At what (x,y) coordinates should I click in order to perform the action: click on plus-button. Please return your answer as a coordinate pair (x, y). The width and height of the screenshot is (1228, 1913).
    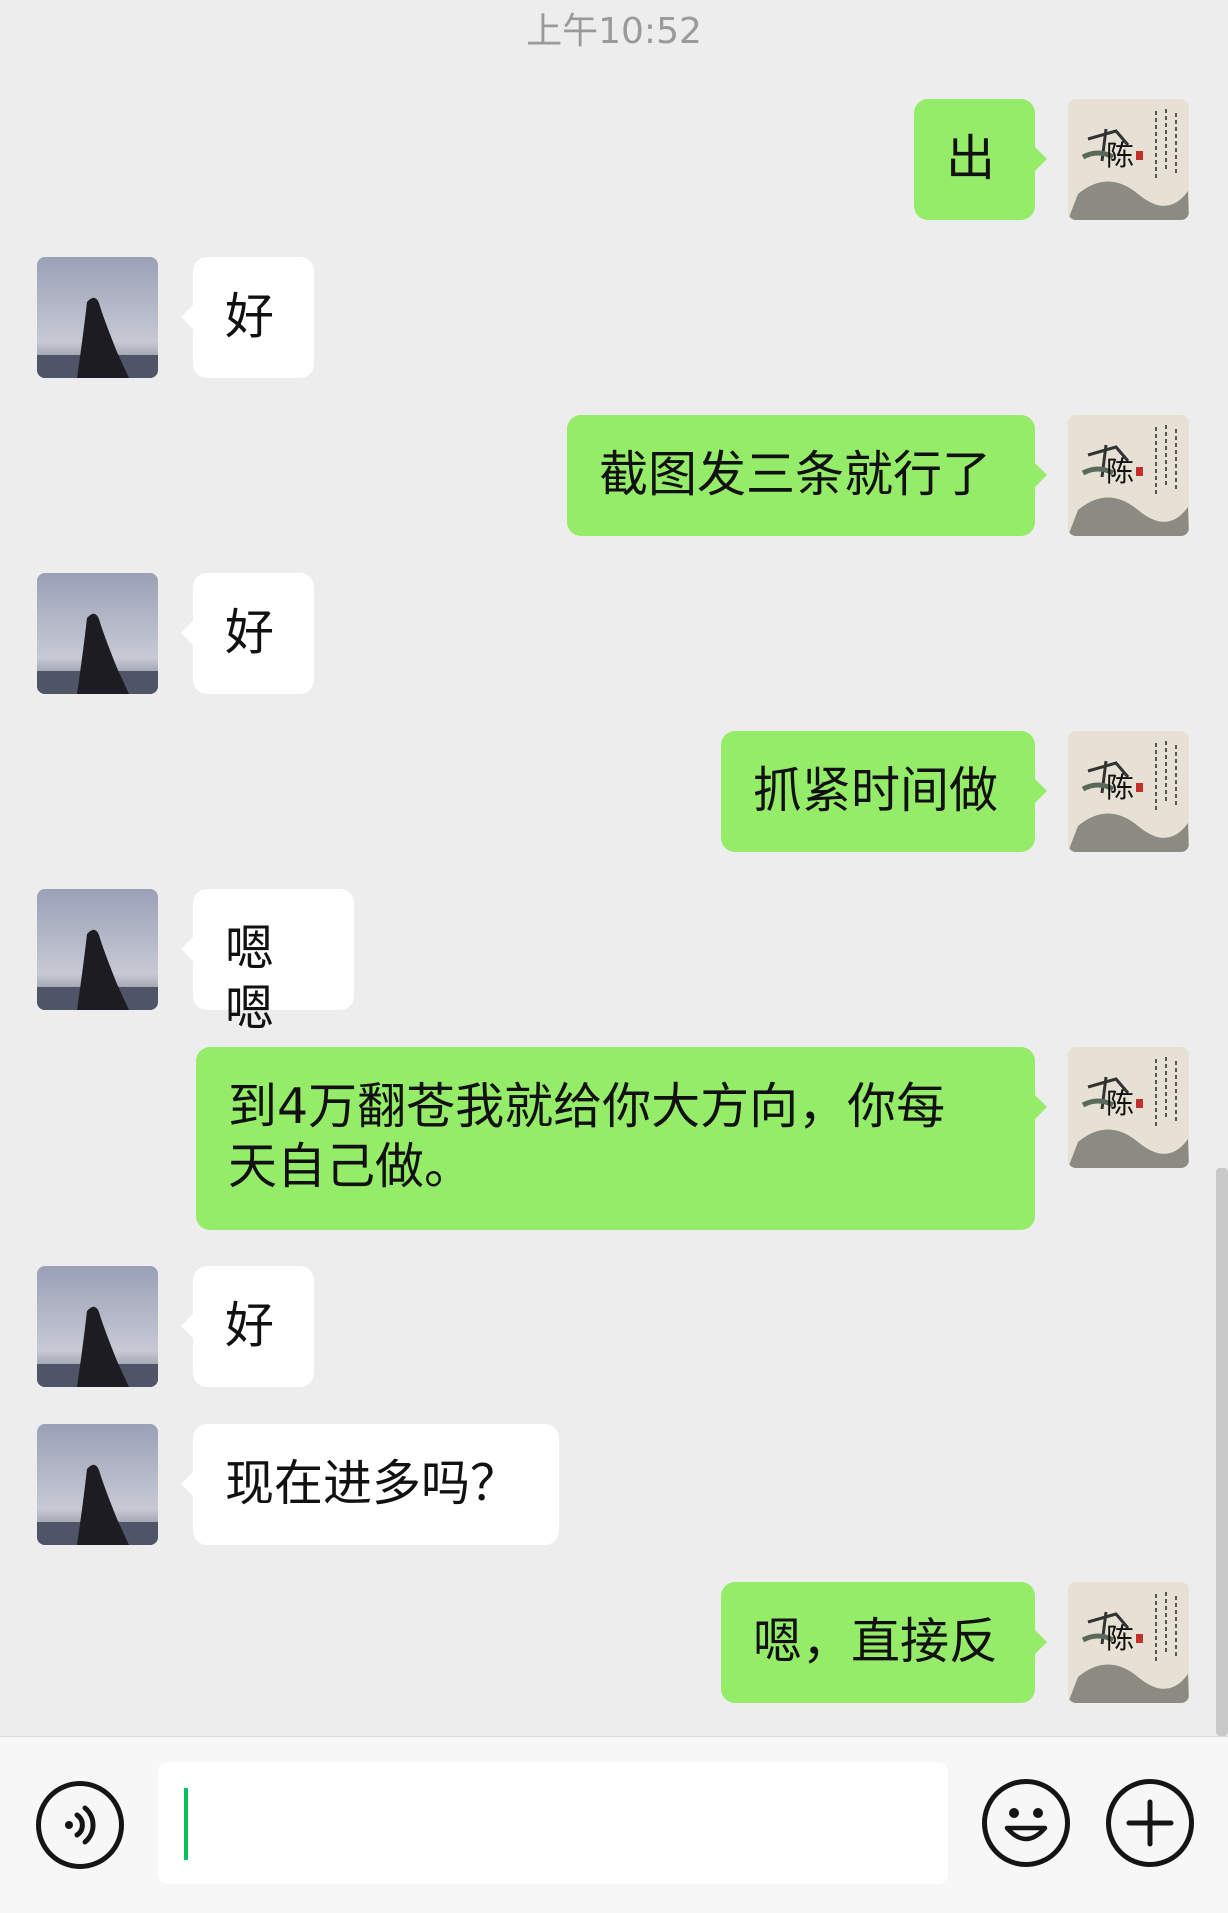
    Looking at the image, I should click on (1150, 1823).